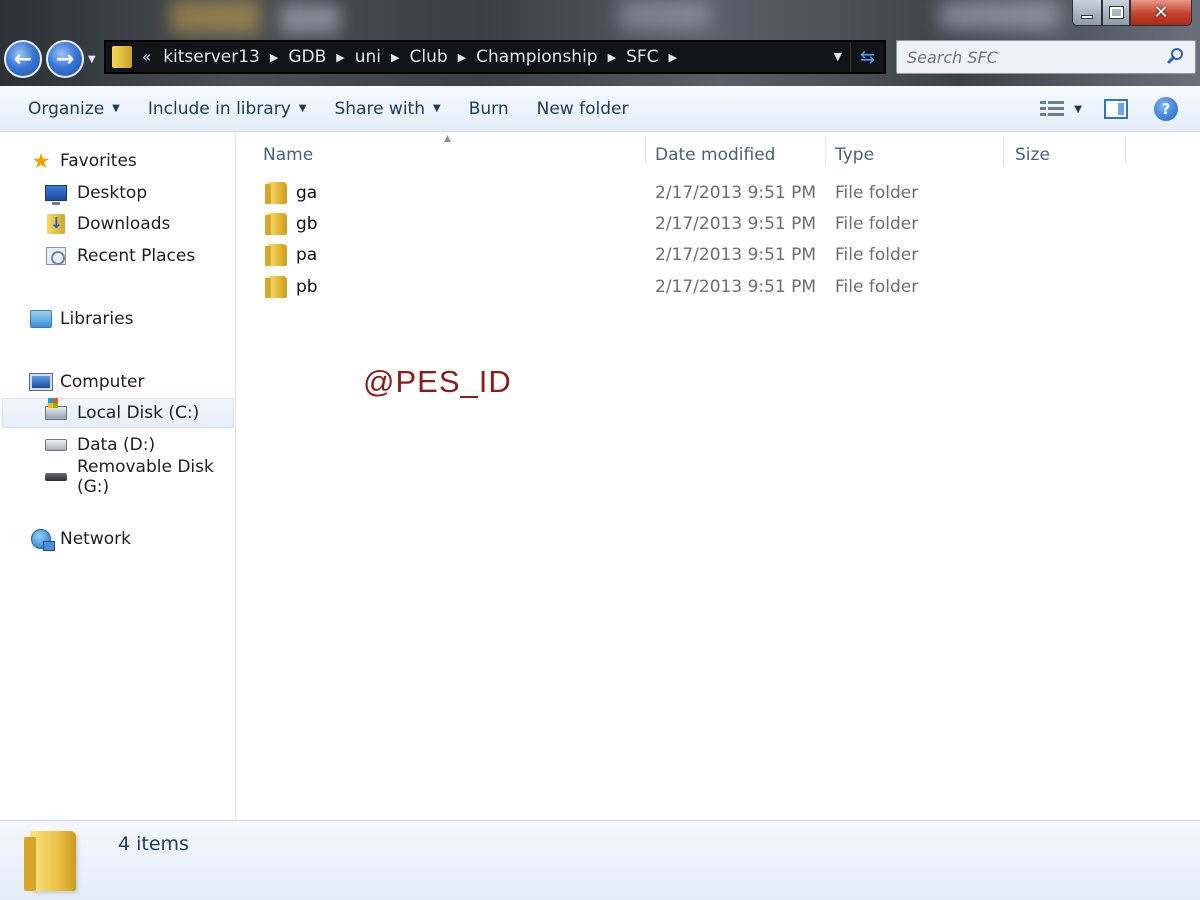  Describe the element at coordinates (715, 155) in the screenshot. I see `column-header-date-modified: Date modified` at that location.